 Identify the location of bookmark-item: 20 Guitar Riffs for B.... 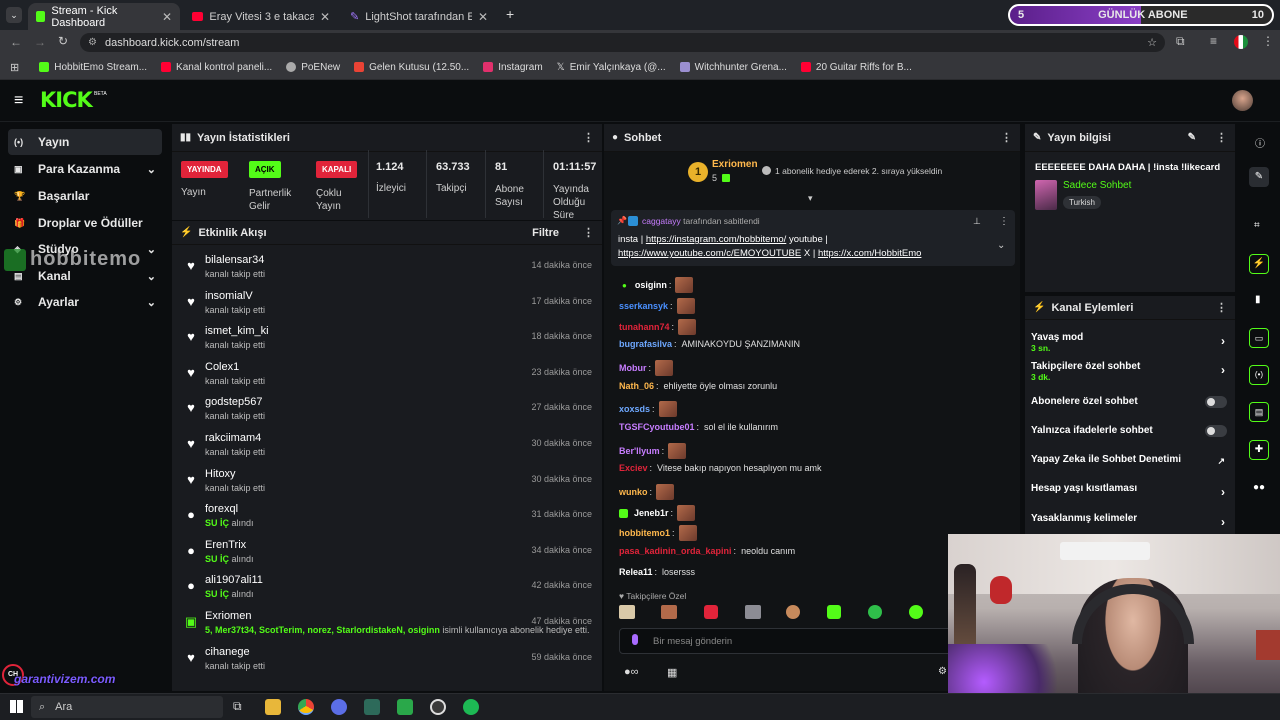
(856, 67).